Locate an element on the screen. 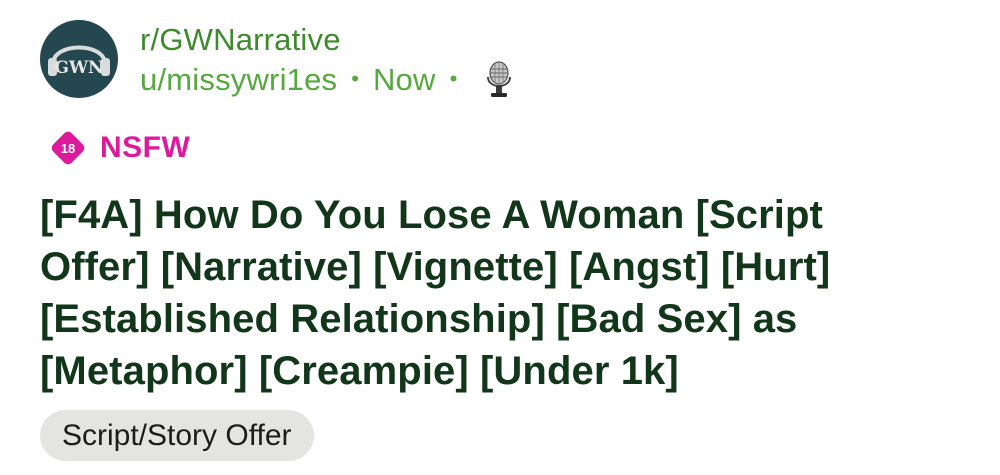 The height and width of the screenshot is (475, 1000). avatar-logo-text: GWN is located at coordinates (78, 68).